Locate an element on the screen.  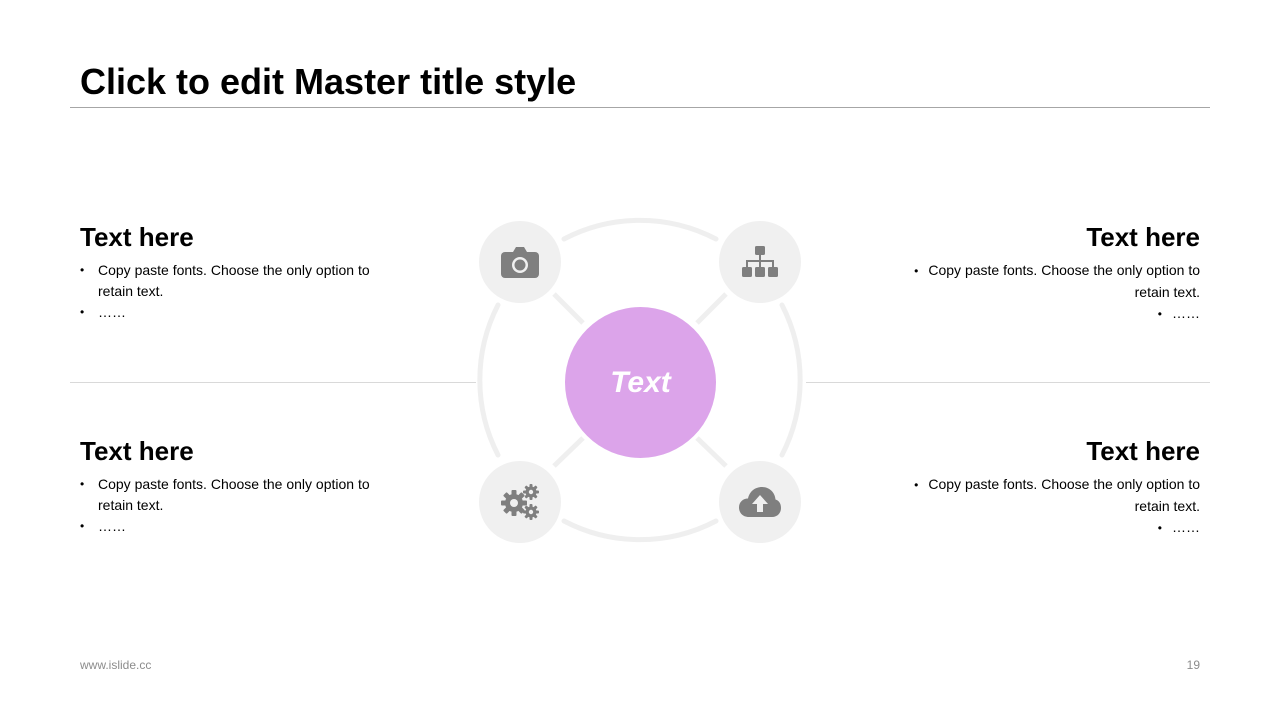
camera-icon is located at coordinates (520, 262).